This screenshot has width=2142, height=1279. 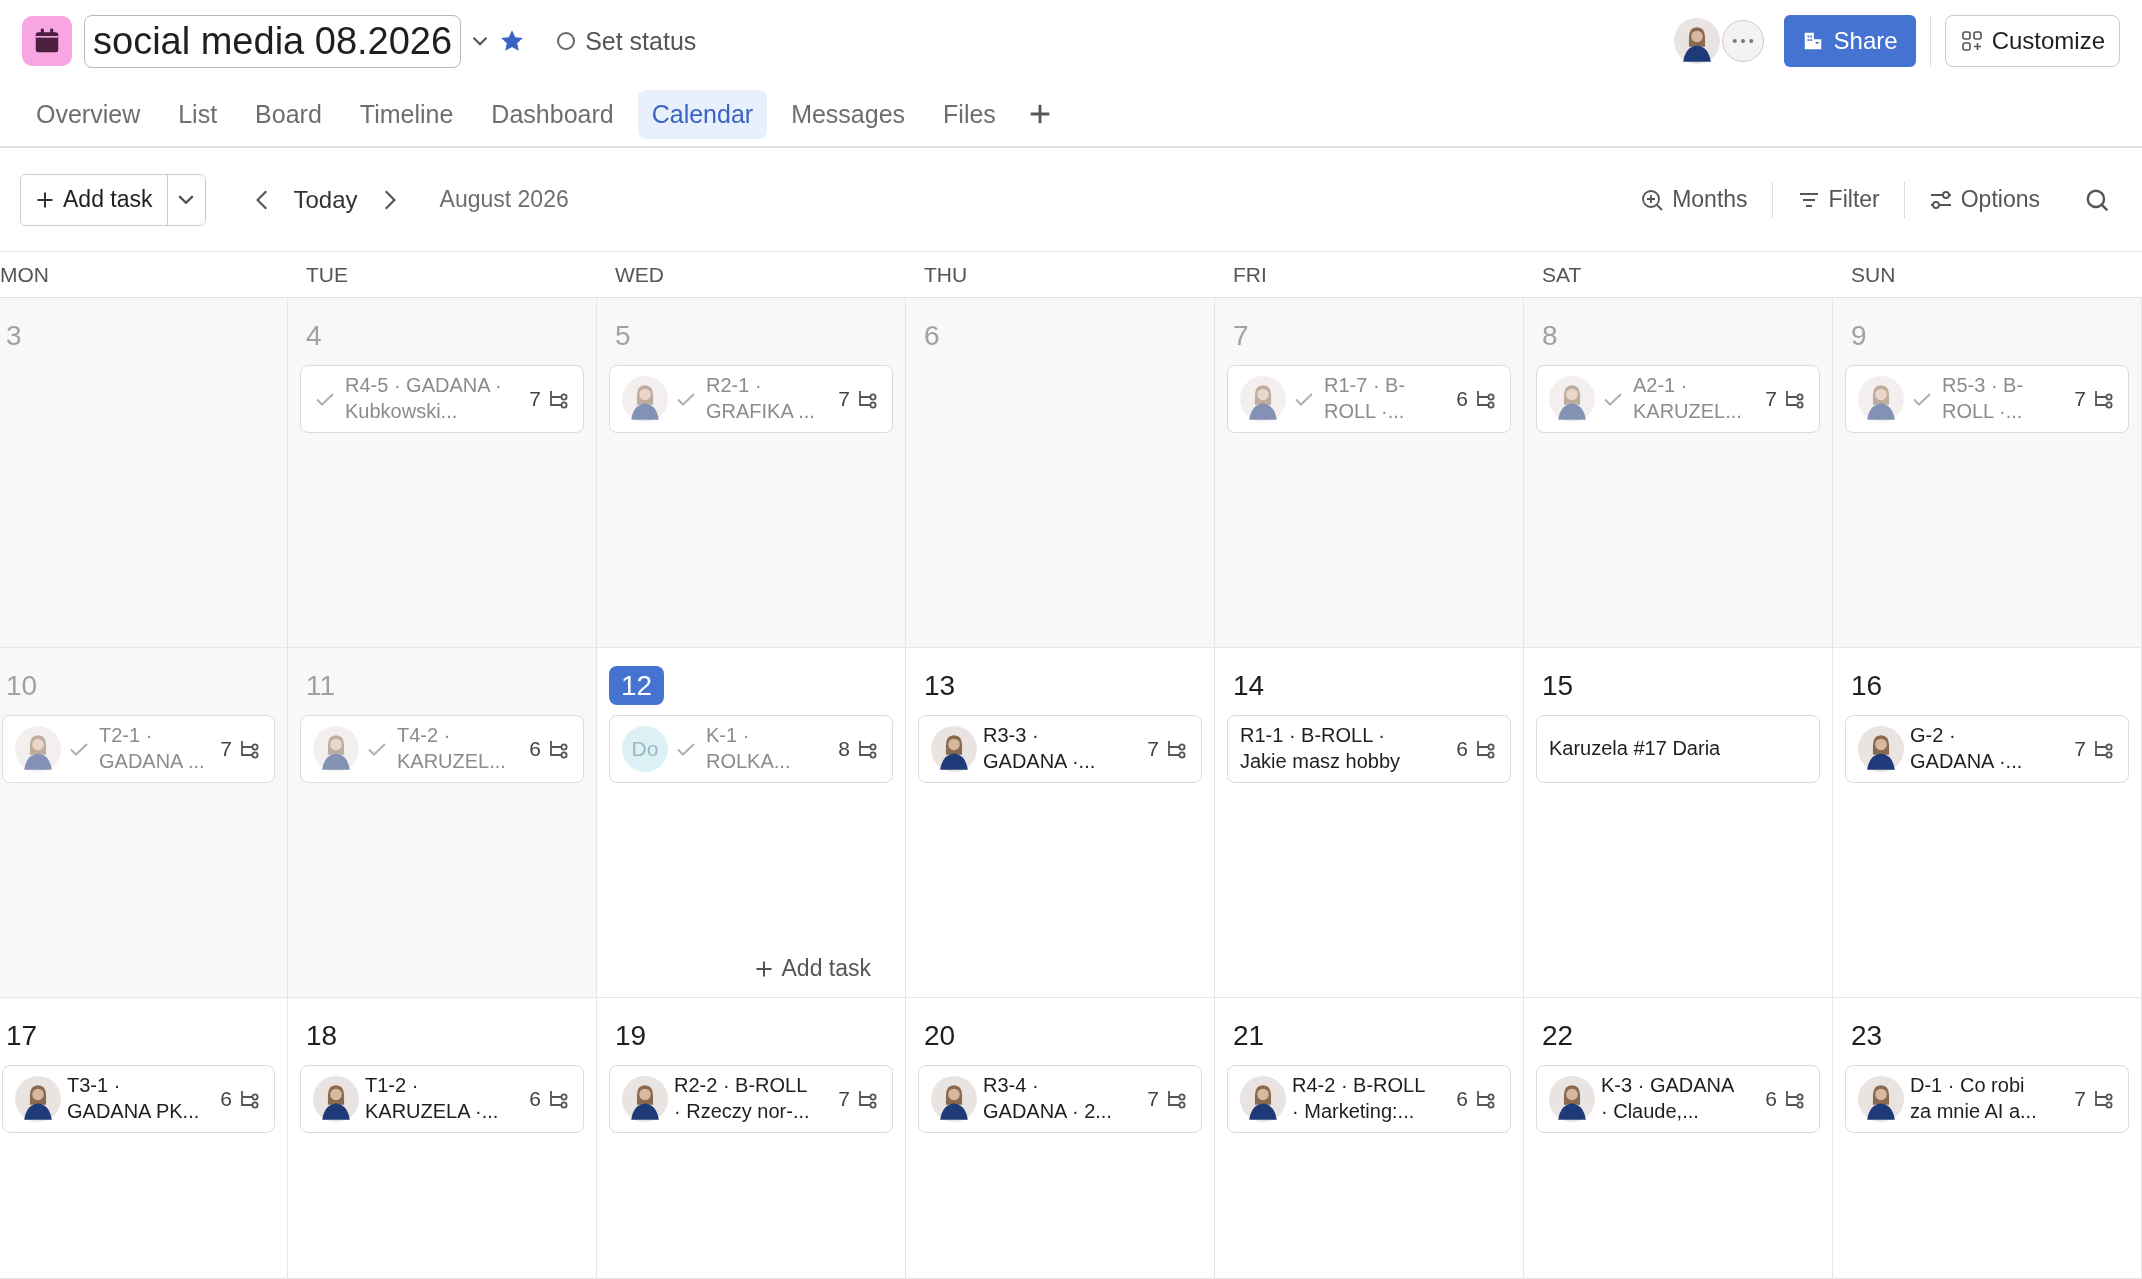 What do you see at coordinates (940, 686) in the screenshot?
I see `day-number: 13` at bounding box center [940, 686].